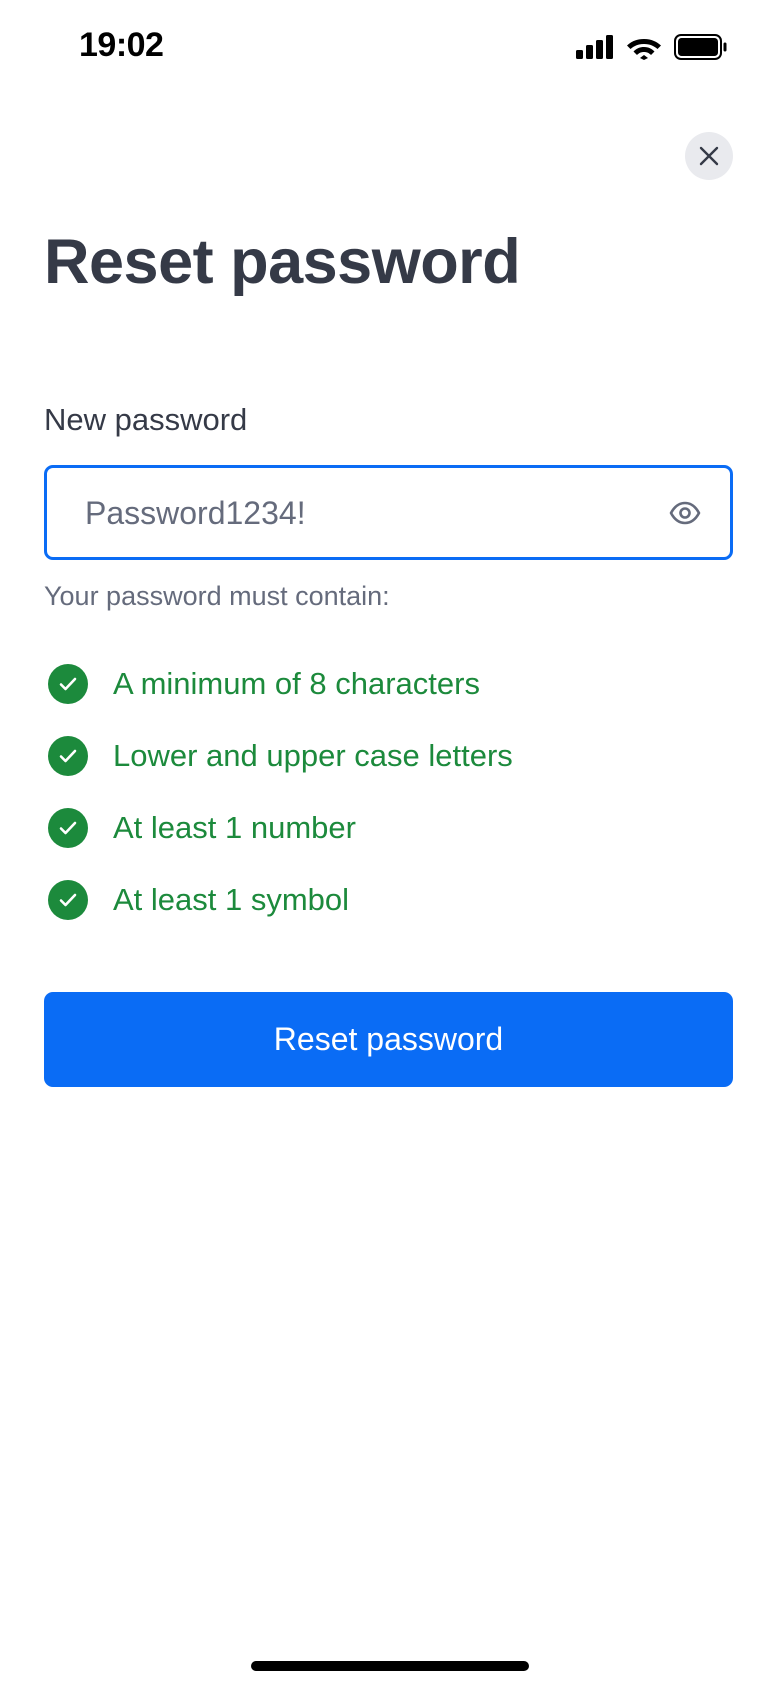  Describe the element at coordinates (217, 596) in the screenshot. I see `password-requirements-hint: Your password must contain:` at that location.